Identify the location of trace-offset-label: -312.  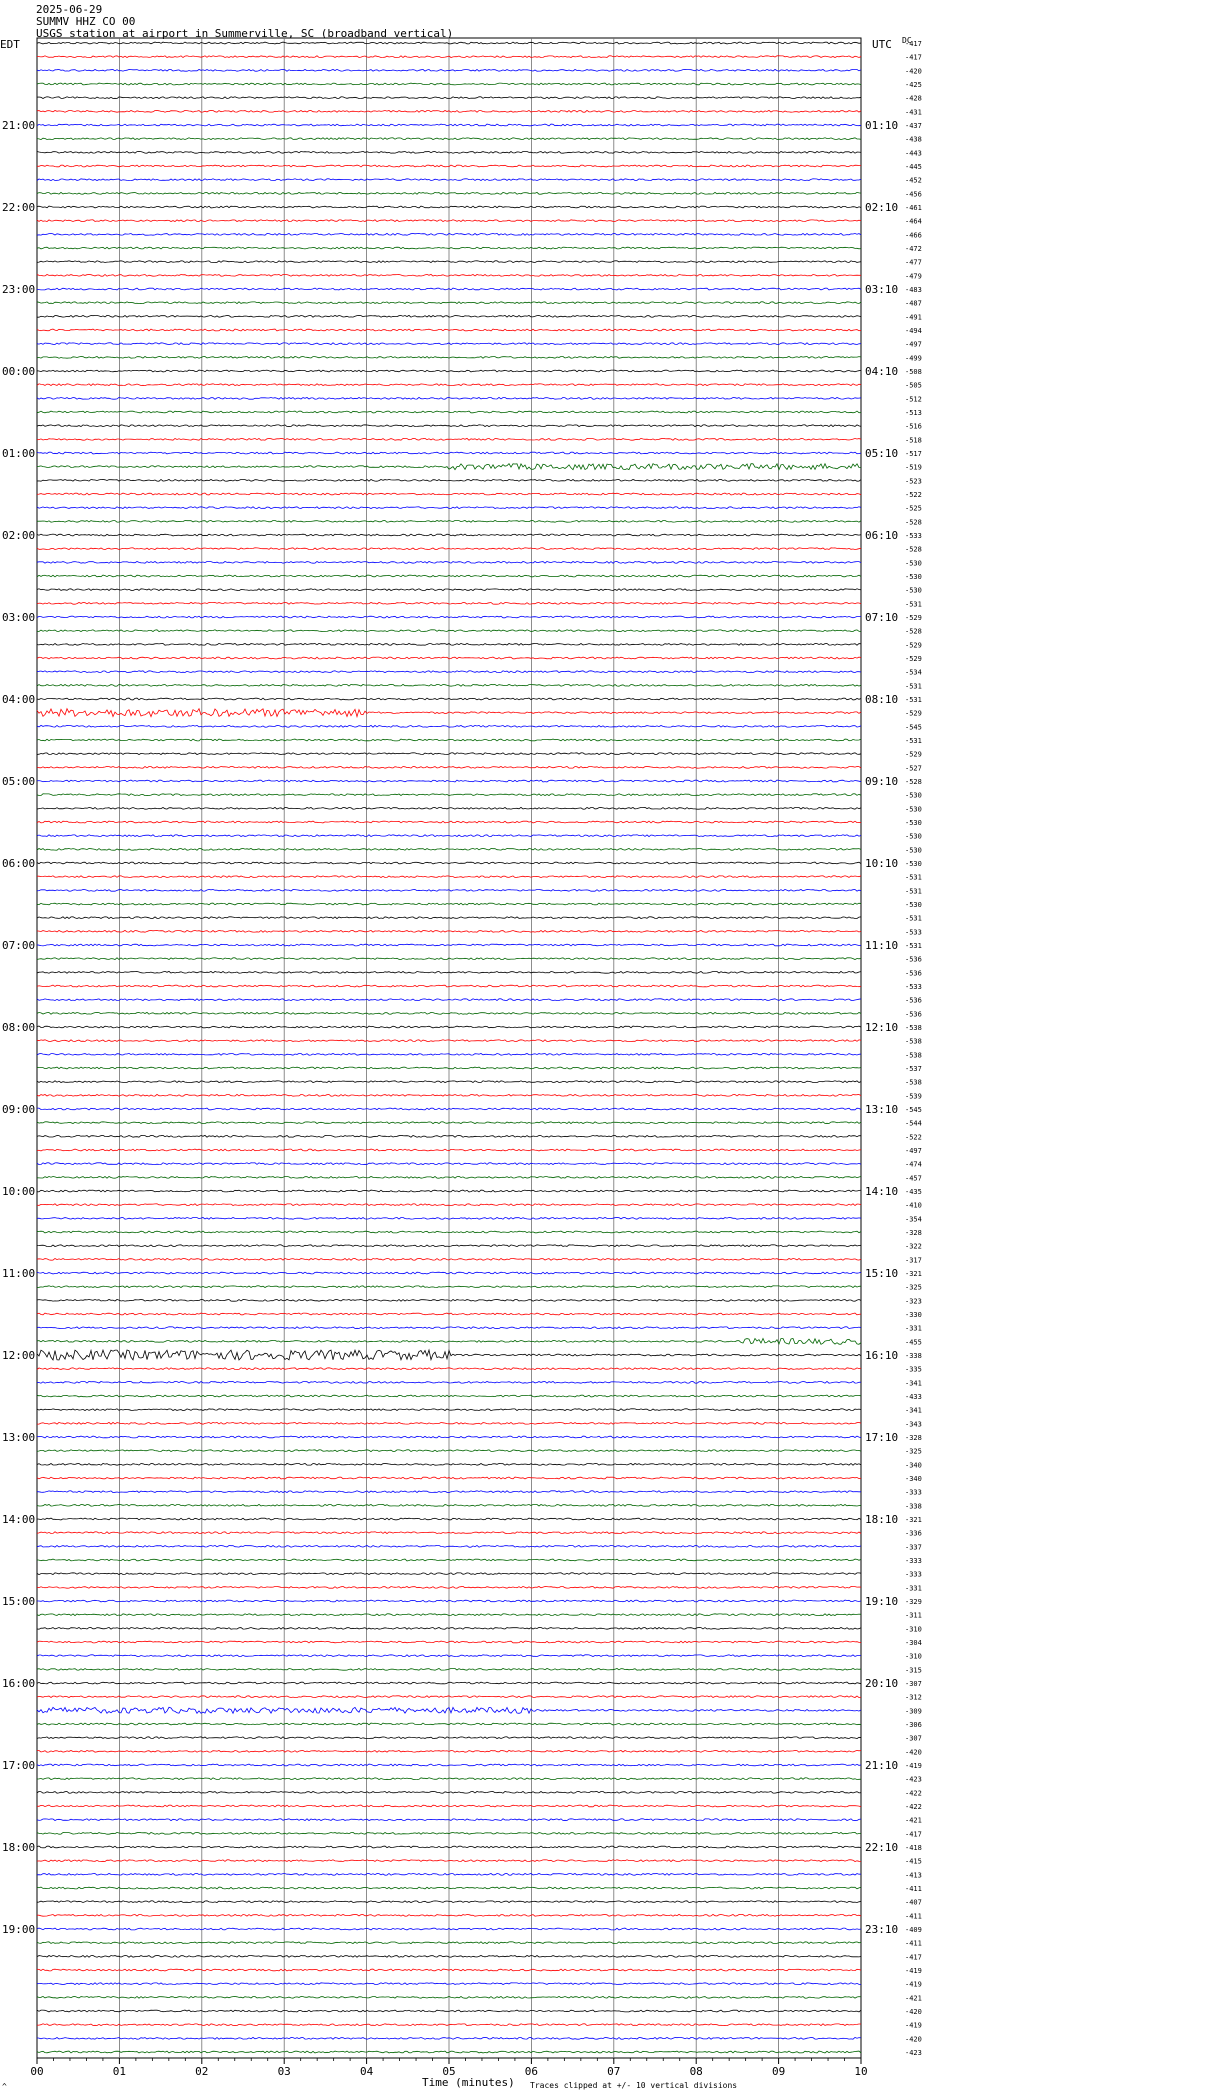
(913, 1698).